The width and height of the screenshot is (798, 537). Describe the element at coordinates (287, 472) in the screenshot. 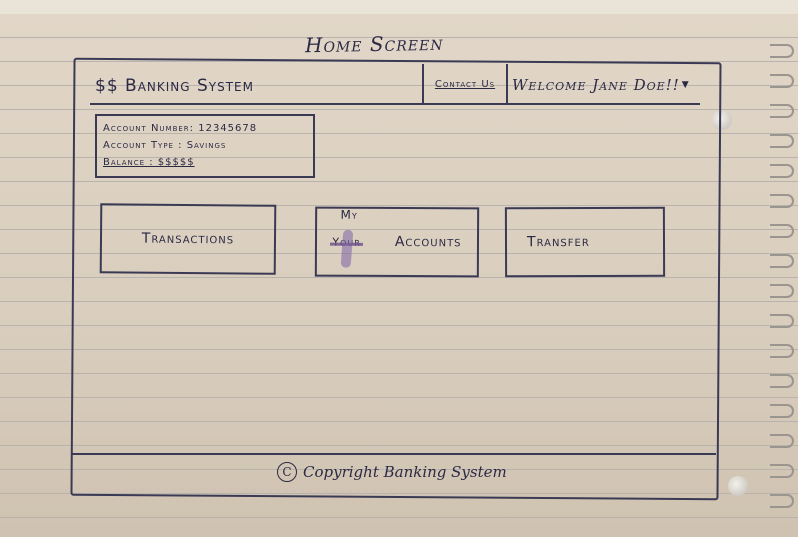

I see `copyright-icon: C` at that location.